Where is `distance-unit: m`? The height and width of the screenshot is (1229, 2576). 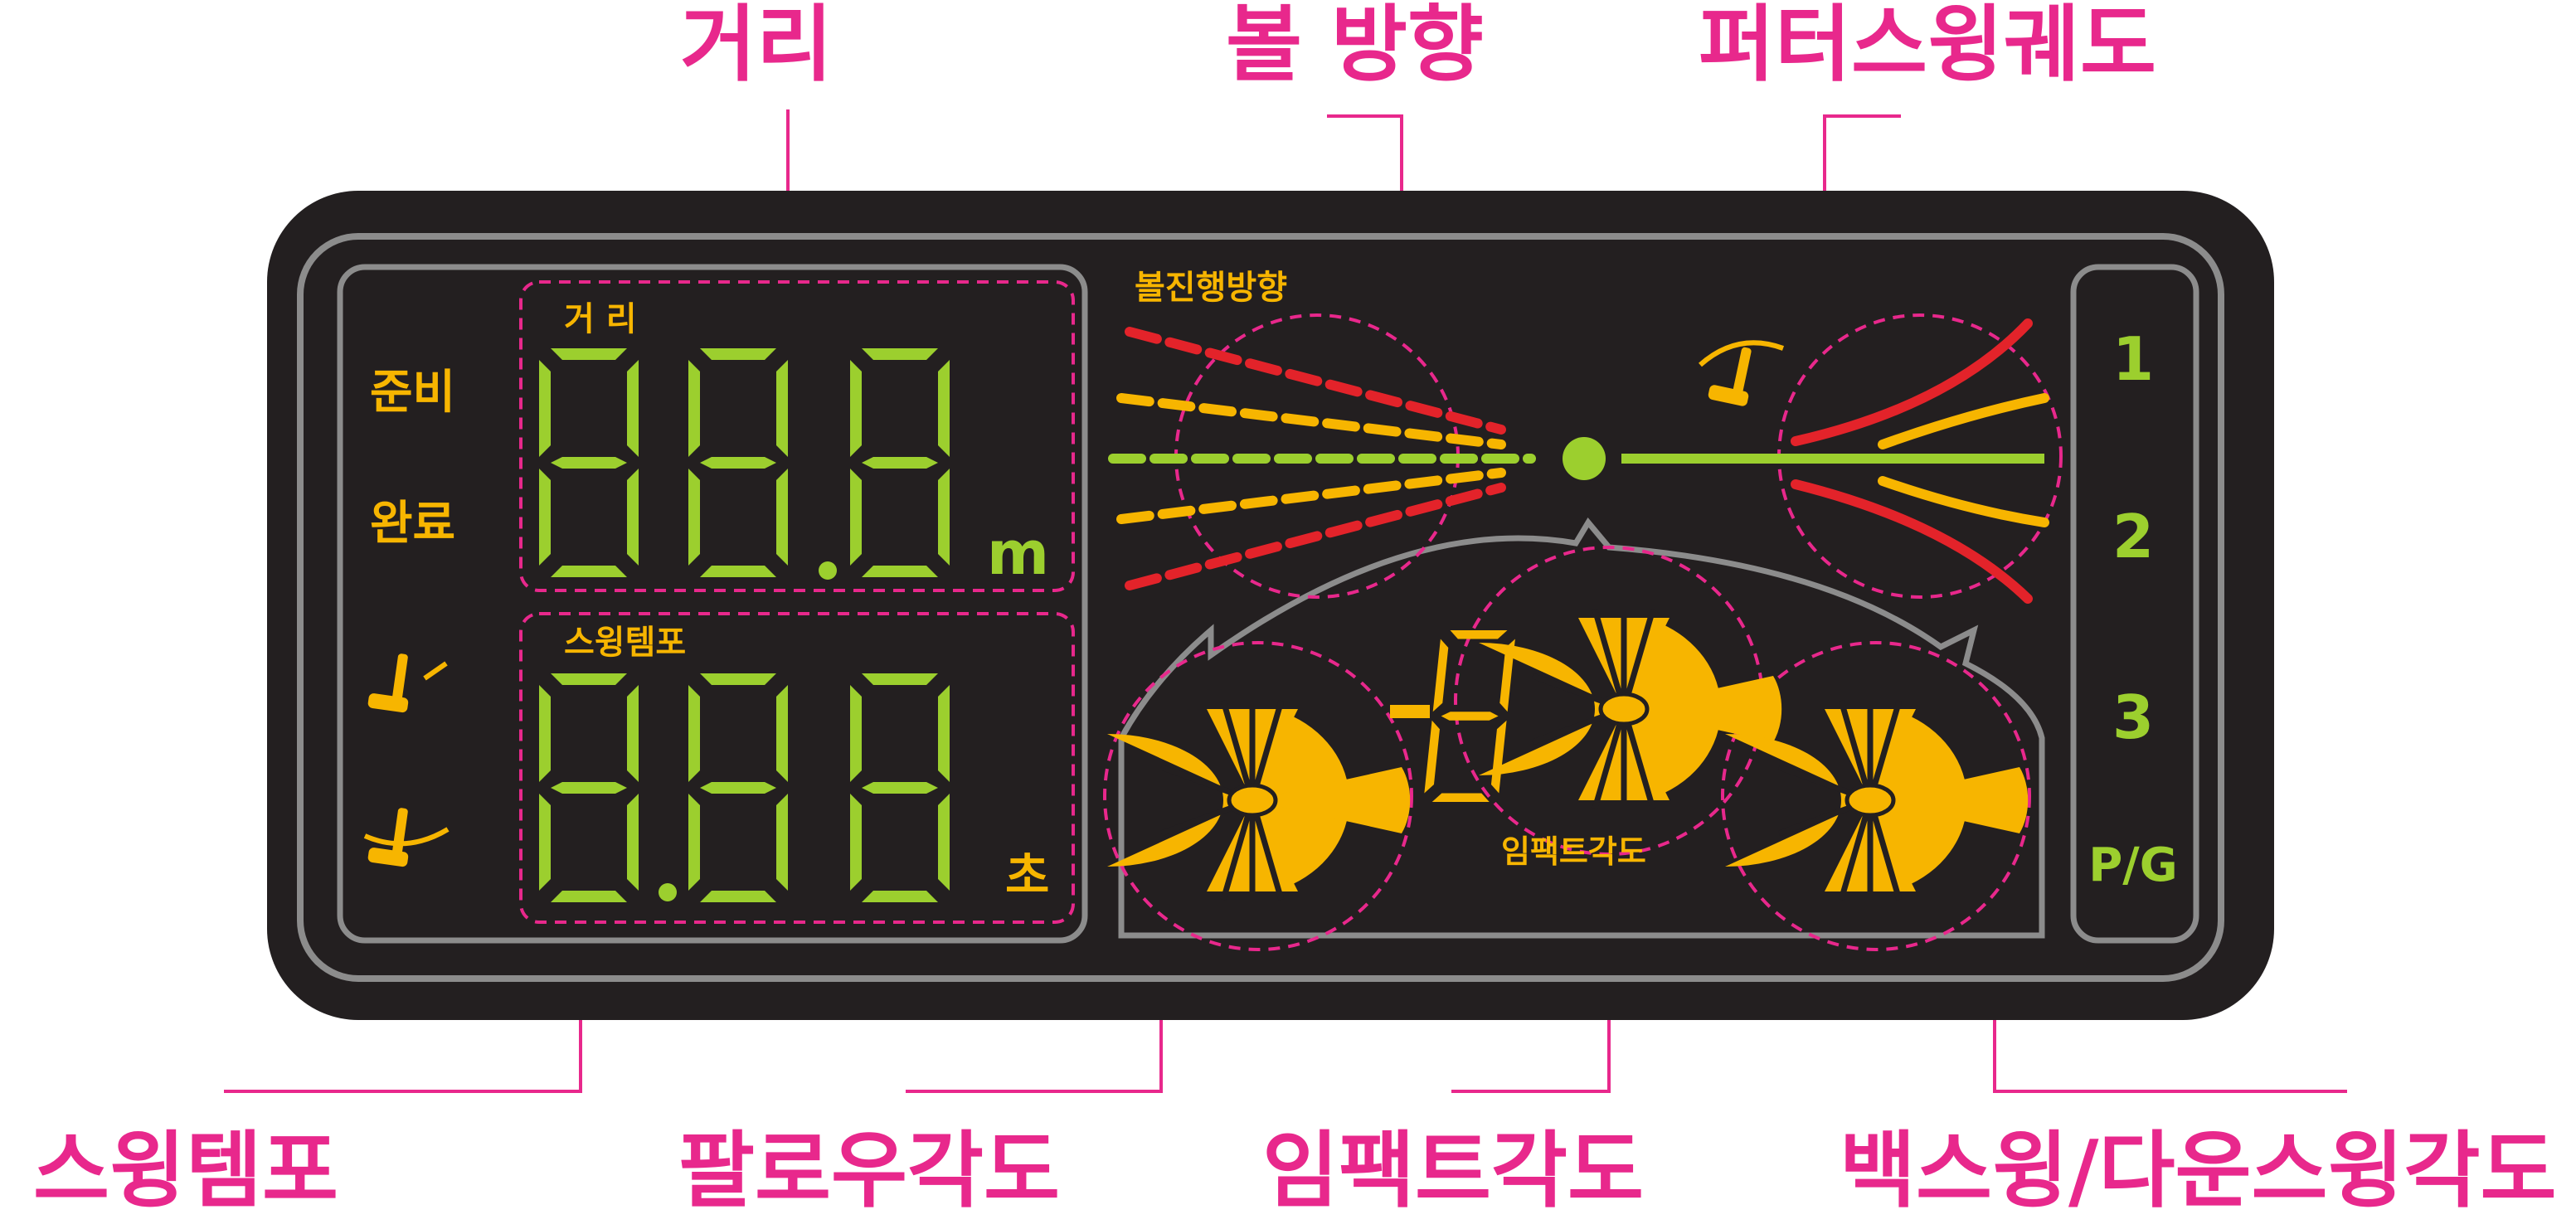 distance-unit: m is located at coordinates (1018, 553).